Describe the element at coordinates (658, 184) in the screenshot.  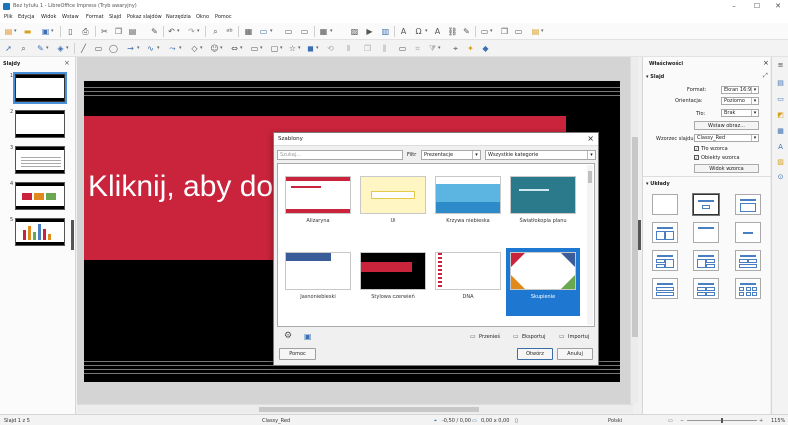
I see `section-layouts-header: ▾ Układy` at that location.